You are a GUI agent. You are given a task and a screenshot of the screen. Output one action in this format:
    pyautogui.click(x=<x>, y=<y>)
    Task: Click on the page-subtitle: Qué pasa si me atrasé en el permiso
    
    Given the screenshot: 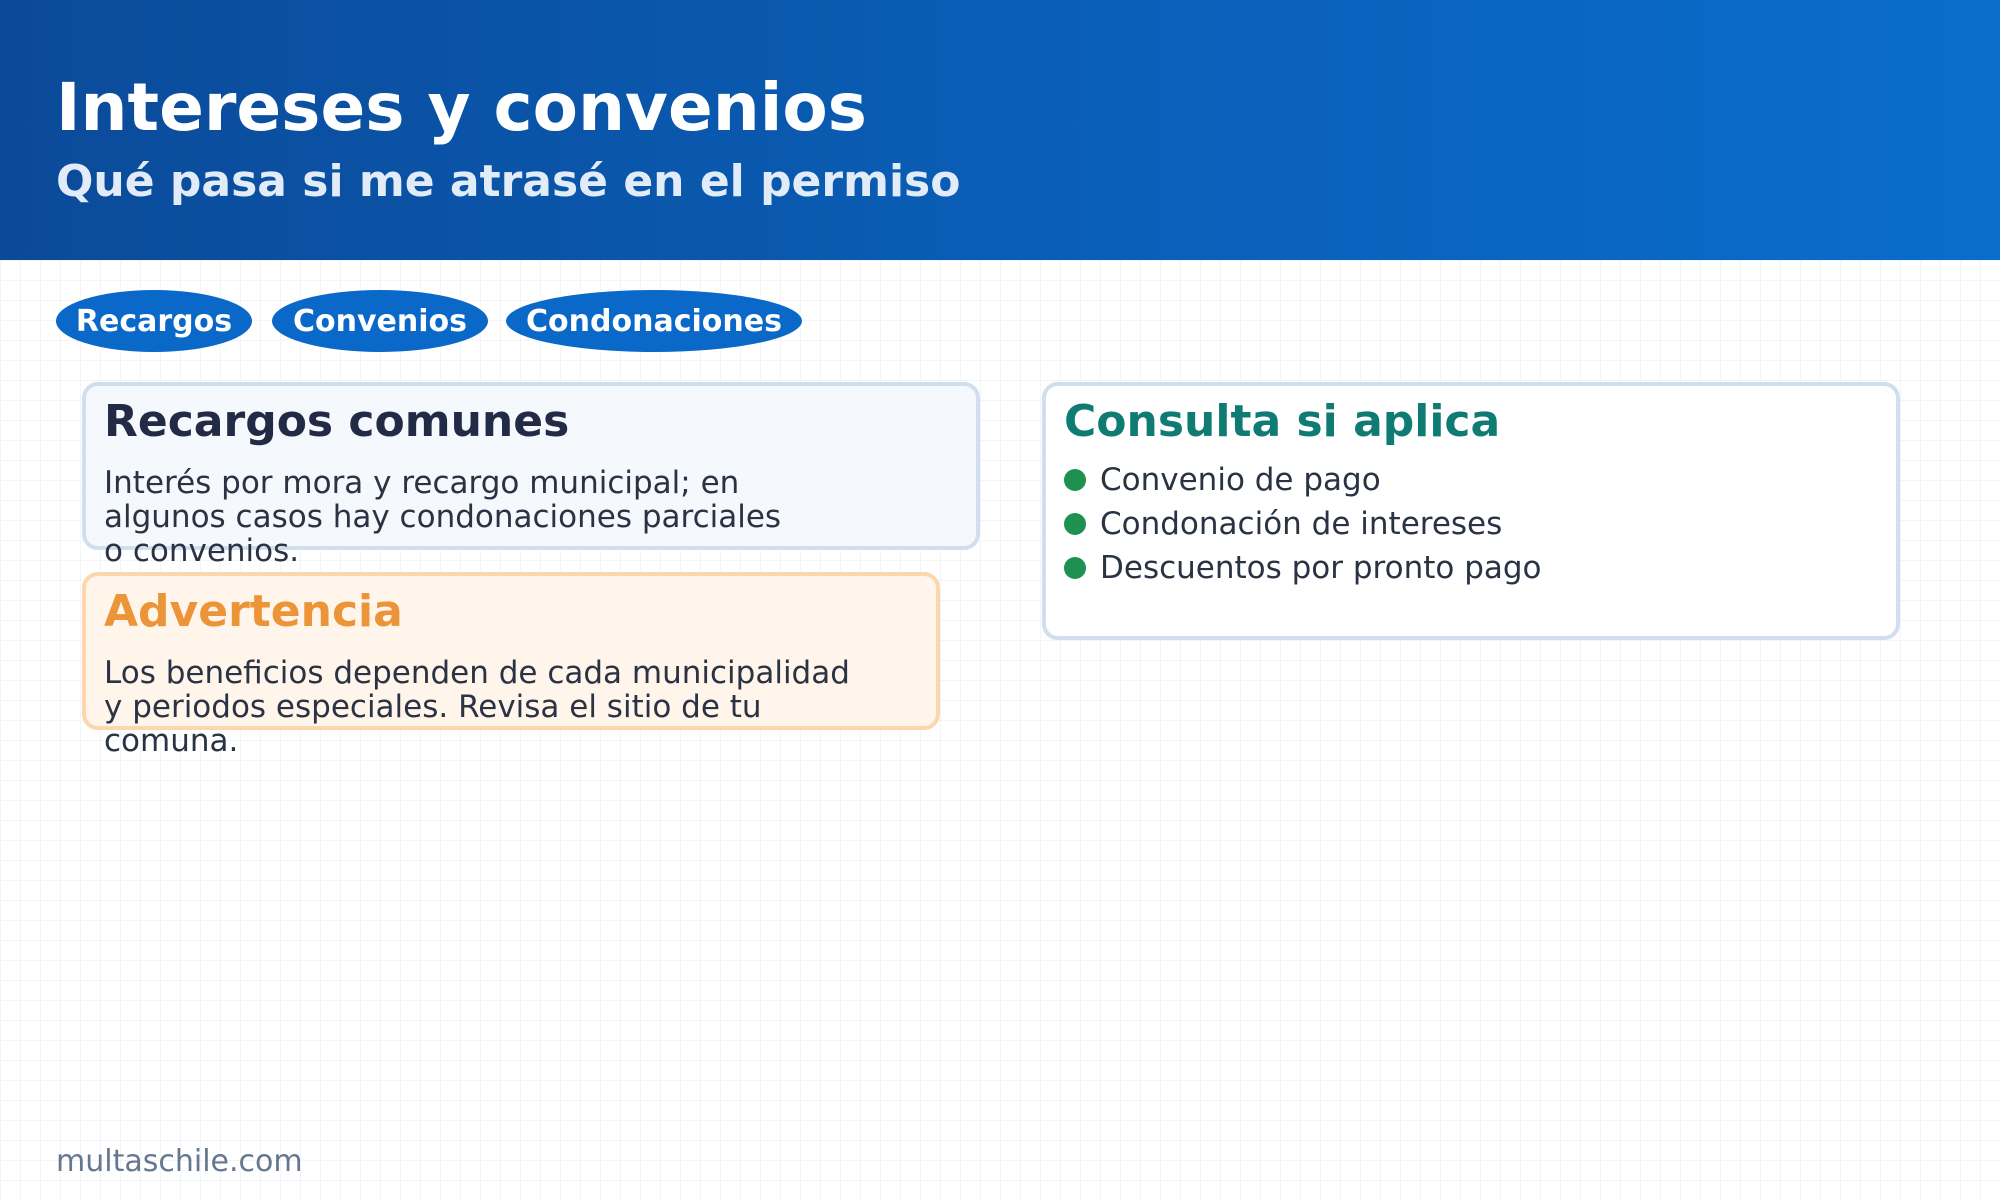 What is the action you would take?
    pyautogui.click(x=508, y=181)
    